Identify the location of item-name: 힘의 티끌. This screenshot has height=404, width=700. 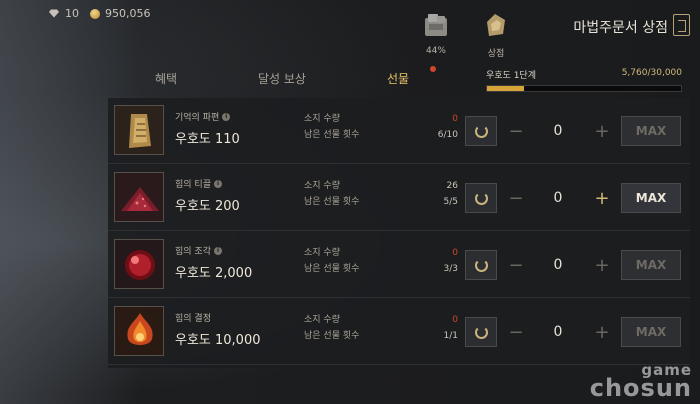
(193, 185).